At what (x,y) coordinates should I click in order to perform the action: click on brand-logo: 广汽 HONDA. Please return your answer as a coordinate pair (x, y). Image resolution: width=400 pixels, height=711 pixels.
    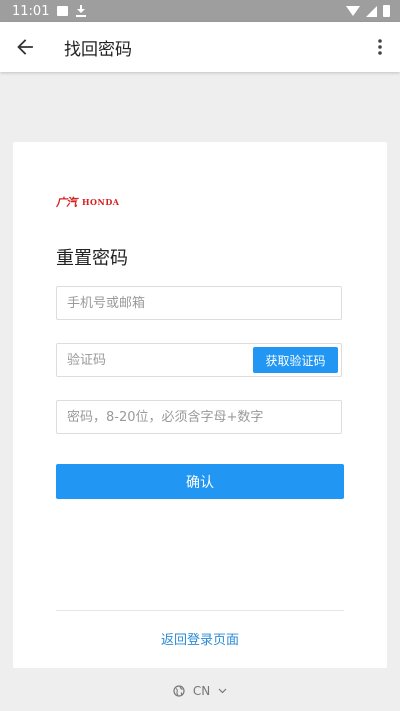
    Looking at the image, I should click on (87, 202).